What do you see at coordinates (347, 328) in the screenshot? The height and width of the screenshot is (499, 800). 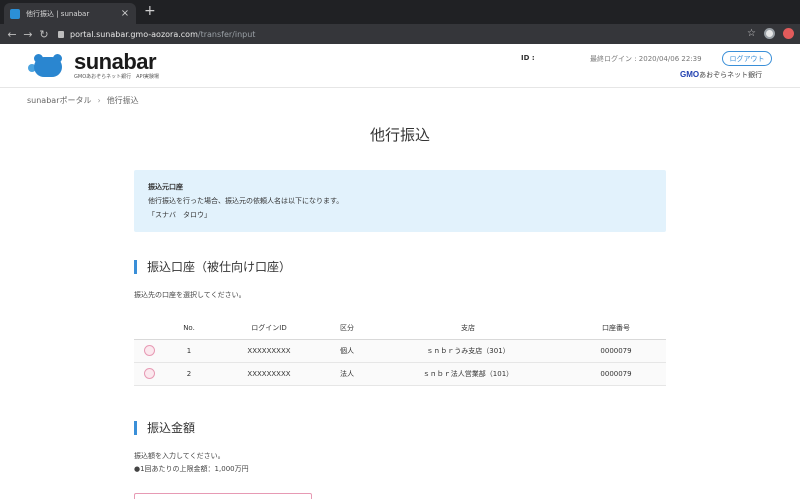 I see `column-header: 区分` at bounding box center [347, 328].